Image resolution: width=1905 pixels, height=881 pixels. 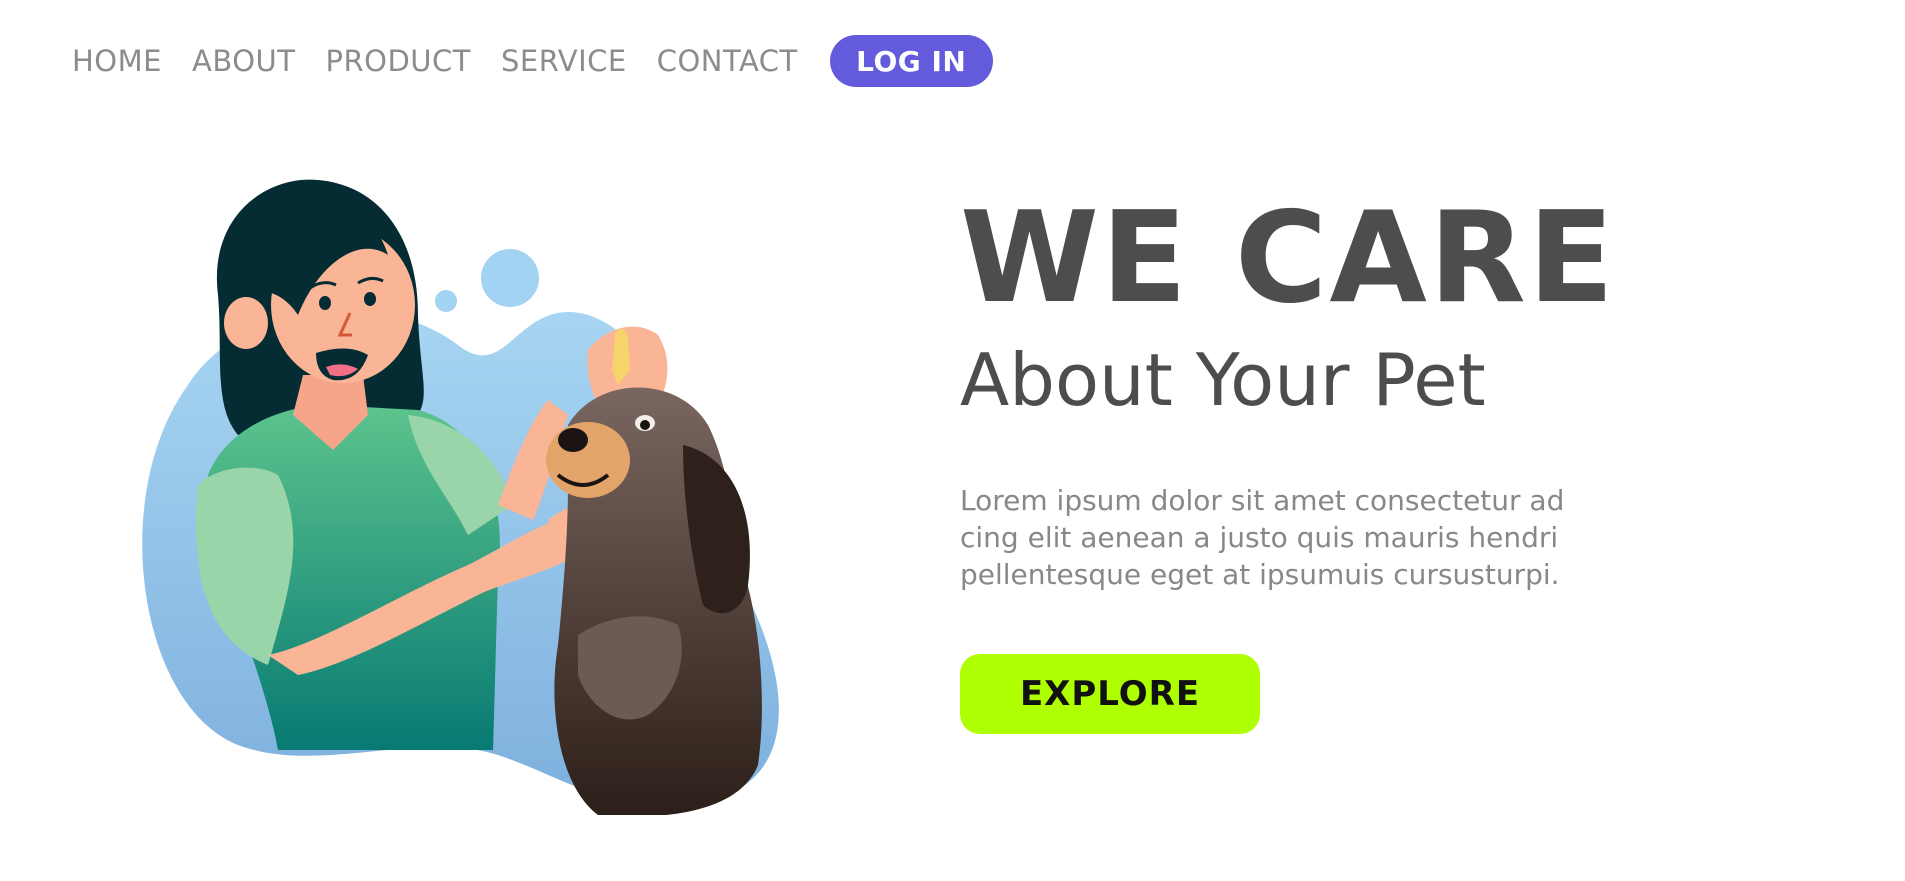 What do you see at coordinates (911, 61) in the screenshot?
I see `login-button: LOG IN` at bounding box center [911, 61].